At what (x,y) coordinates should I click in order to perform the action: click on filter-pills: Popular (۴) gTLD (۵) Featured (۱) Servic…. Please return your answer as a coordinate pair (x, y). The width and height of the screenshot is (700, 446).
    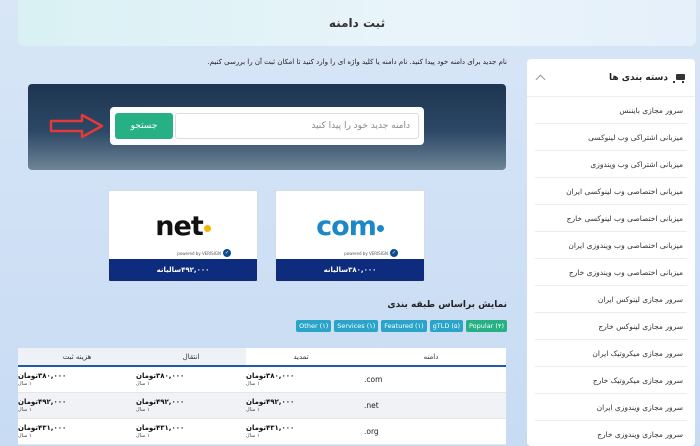
    Looking at the image, I should click on (401, 326).